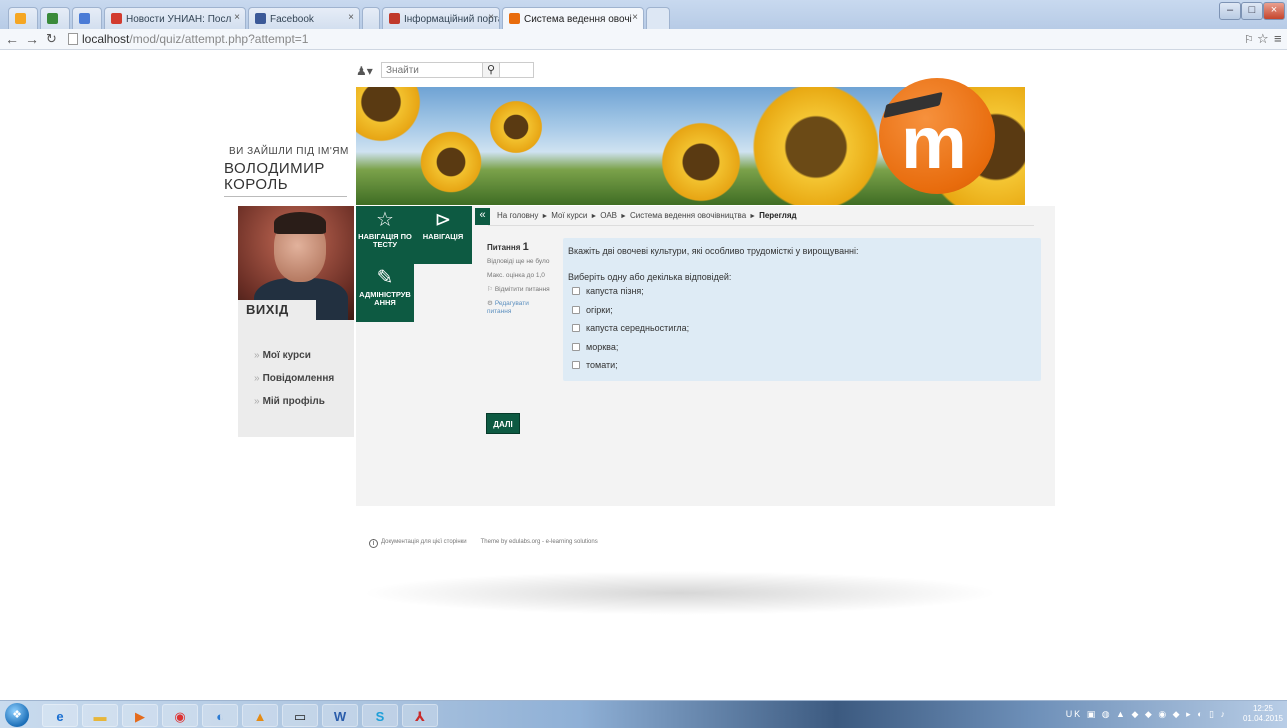 Image resolution: width=1287 pixels, height=728 pixels. I want to click on question-max-grade: Макс. оцінка до 1,0, so click(516, 275).